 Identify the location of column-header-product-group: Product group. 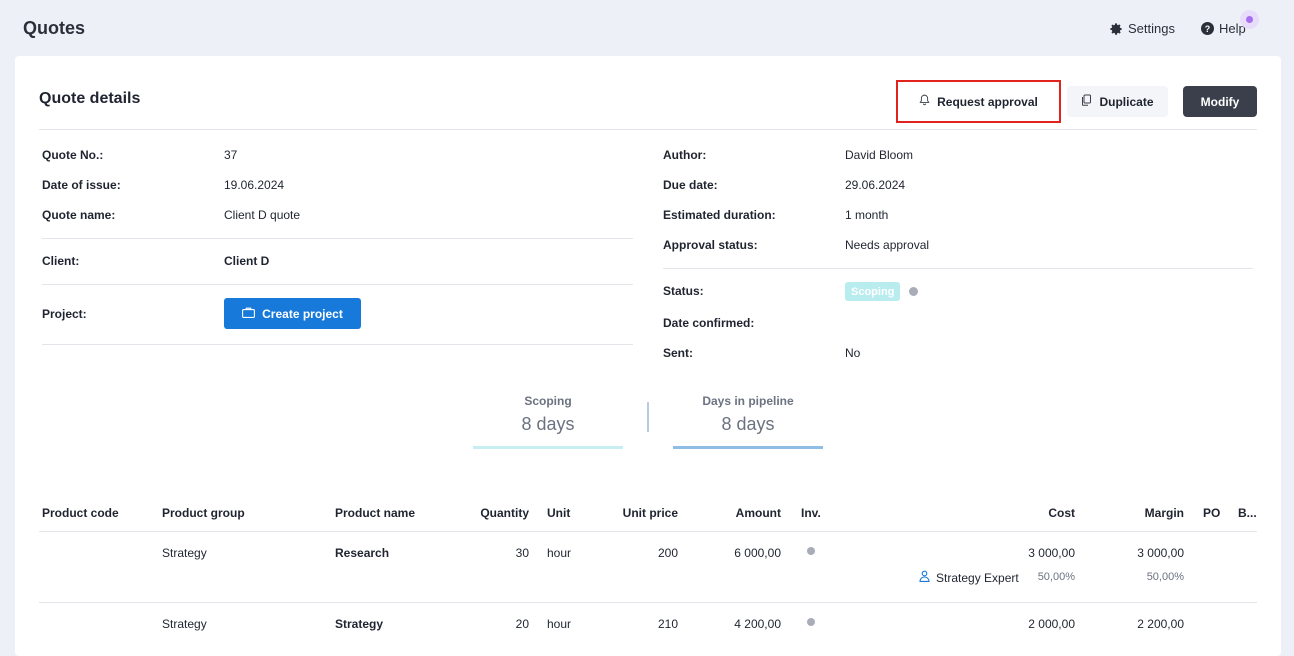
(203, 513).